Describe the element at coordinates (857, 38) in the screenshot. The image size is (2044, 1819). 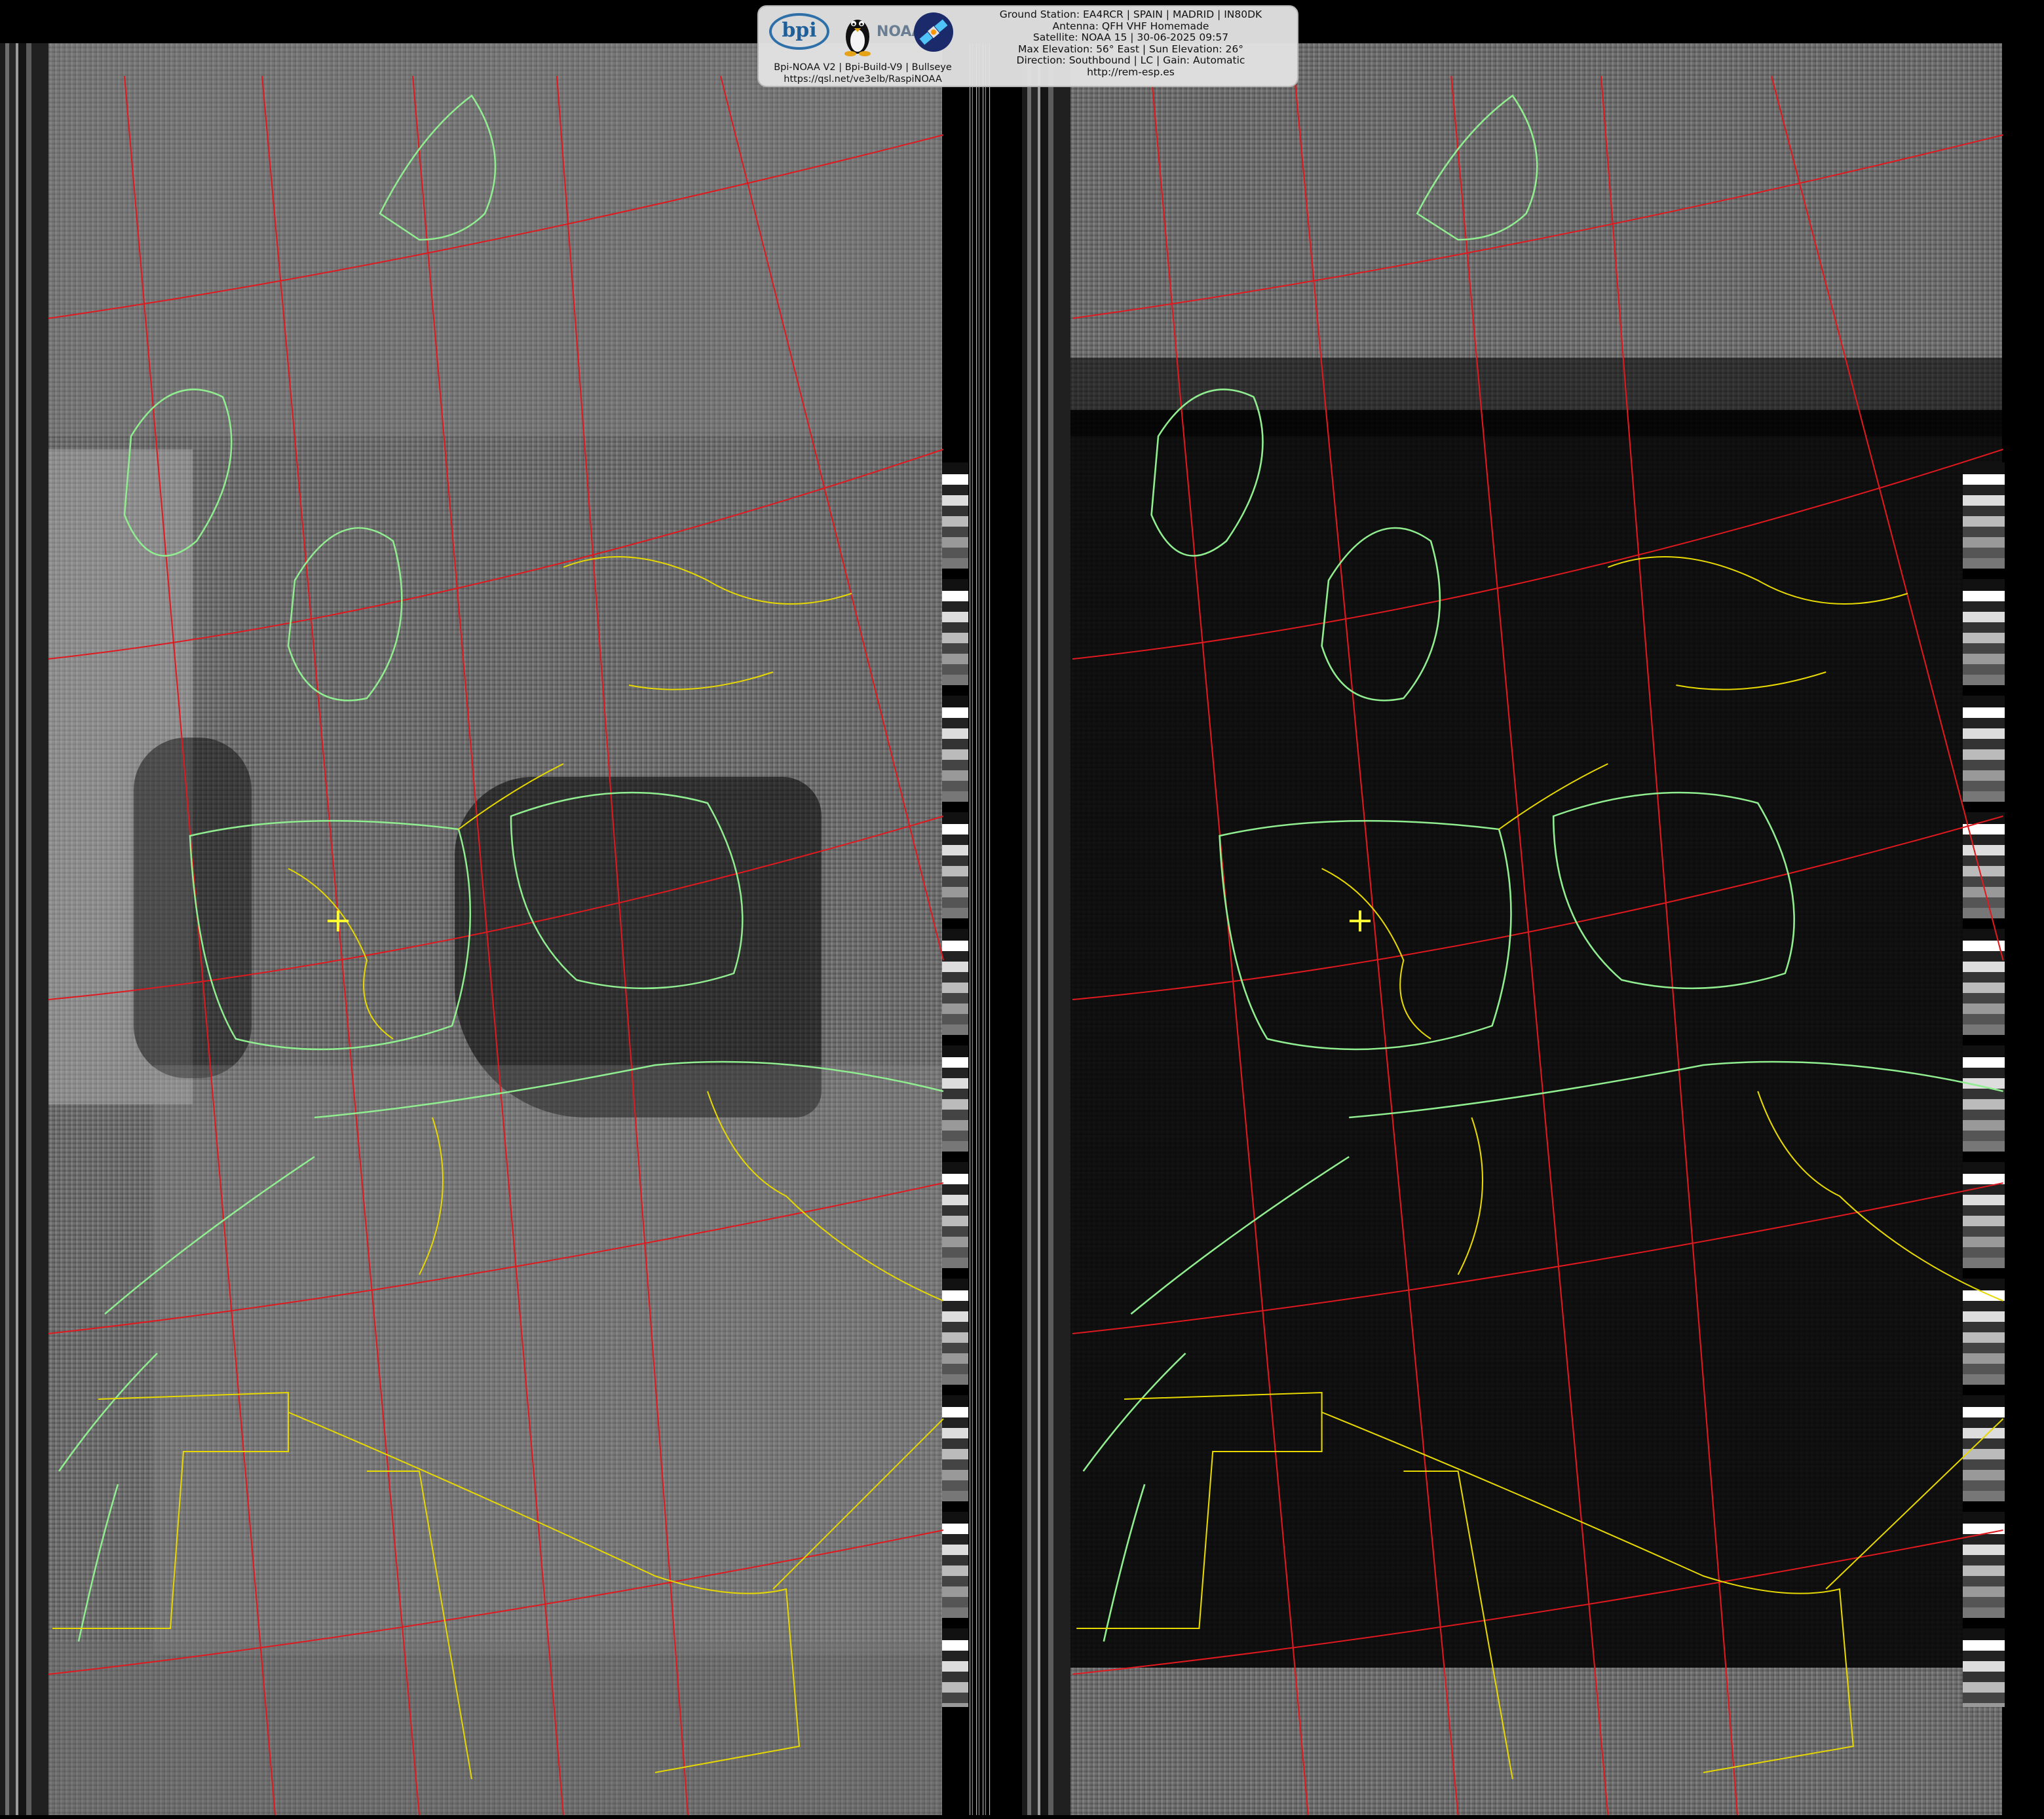
I see `tux-penguin-icon` at that location.